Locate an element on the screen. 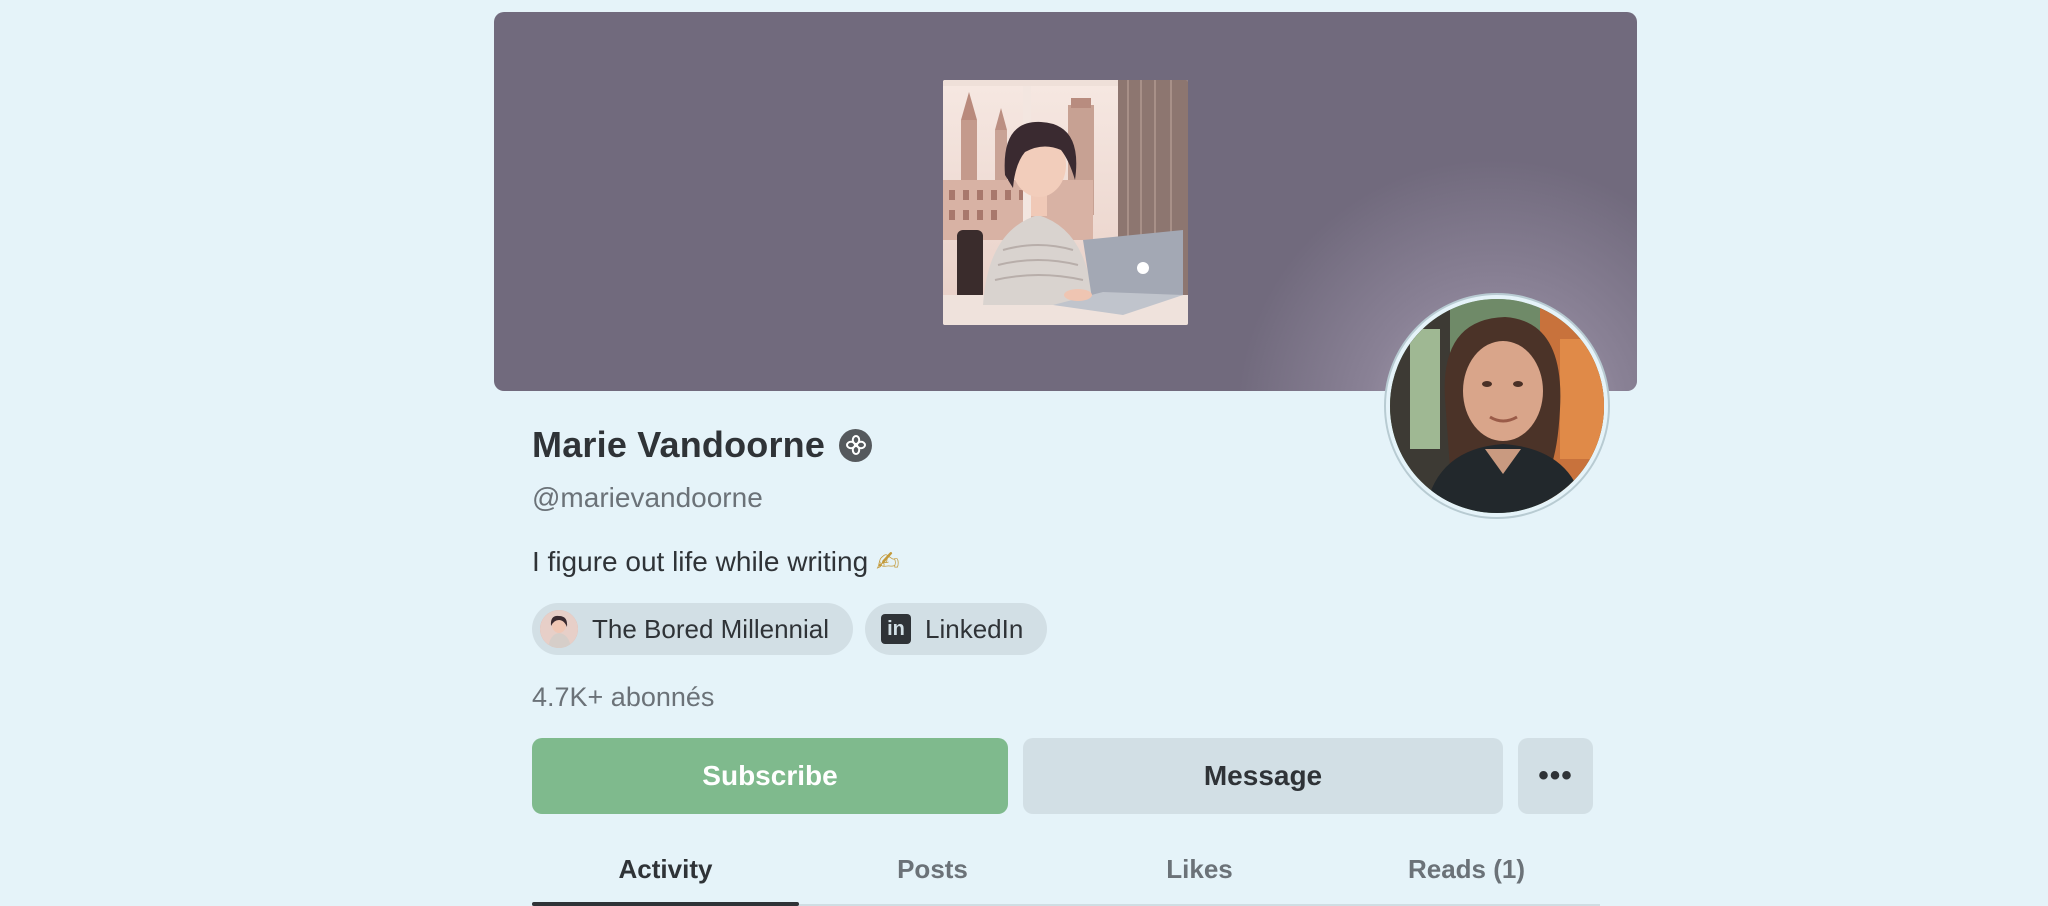 The height and width of the screenshot is (906, 2048). link-linkedin: in LinkedIn is located at coordinates (956, 629).